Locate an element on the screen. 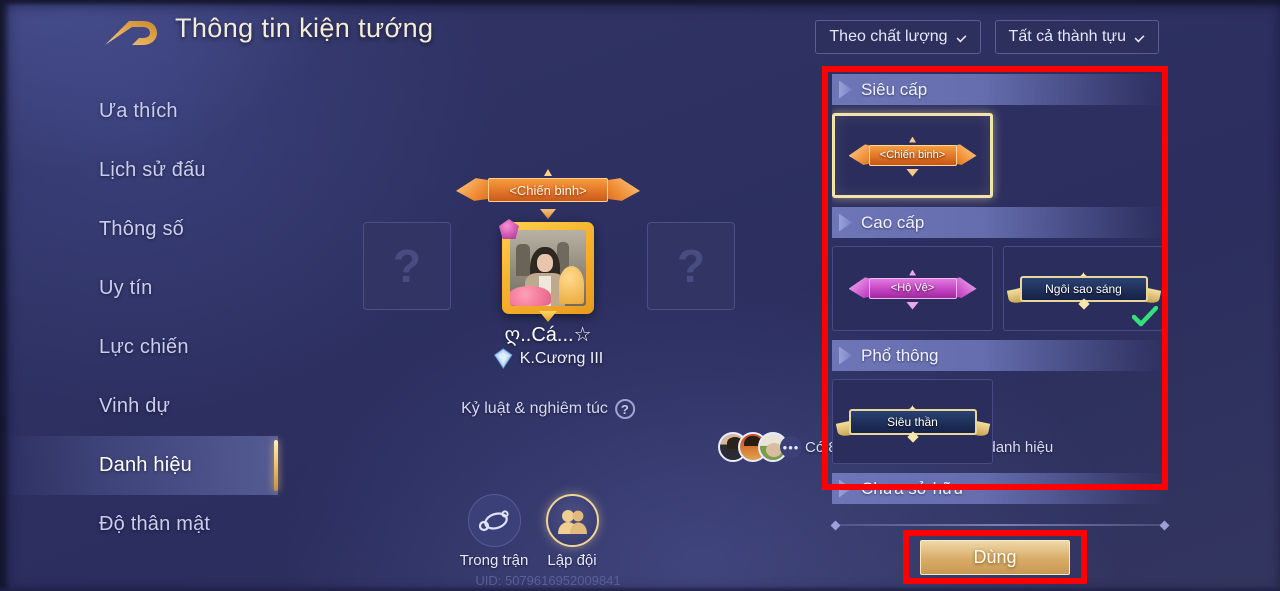 This screenshot has width=1280, height=591. title-medal: <Hộ Vệ> is located at coordinates (912, 289).